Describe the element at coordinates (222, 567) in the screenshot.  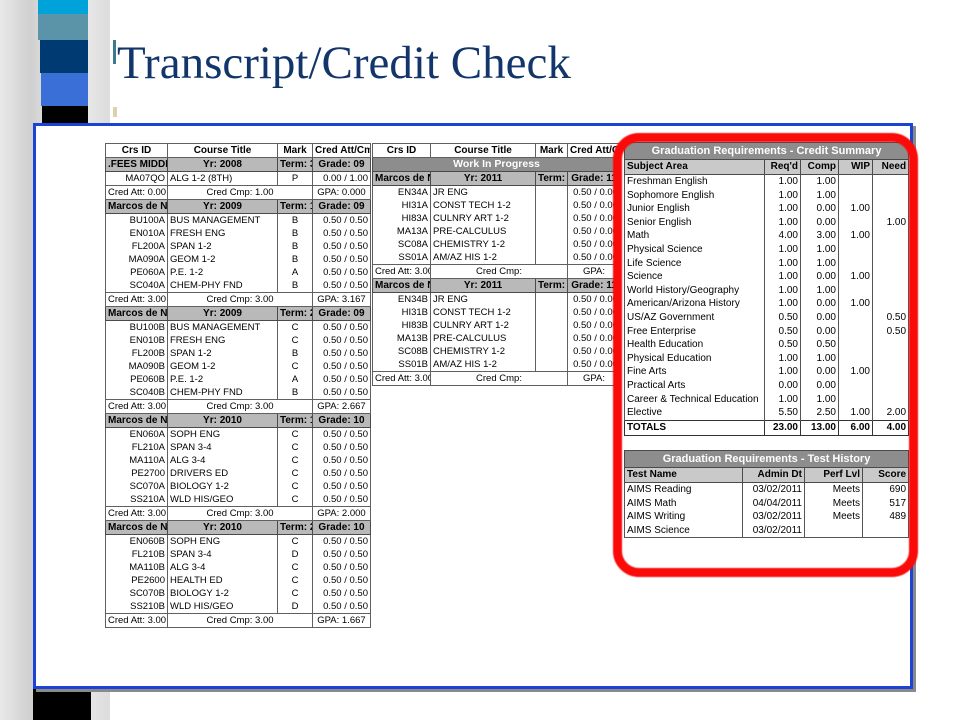
I see `course-title: ALG 3-4` at that location.